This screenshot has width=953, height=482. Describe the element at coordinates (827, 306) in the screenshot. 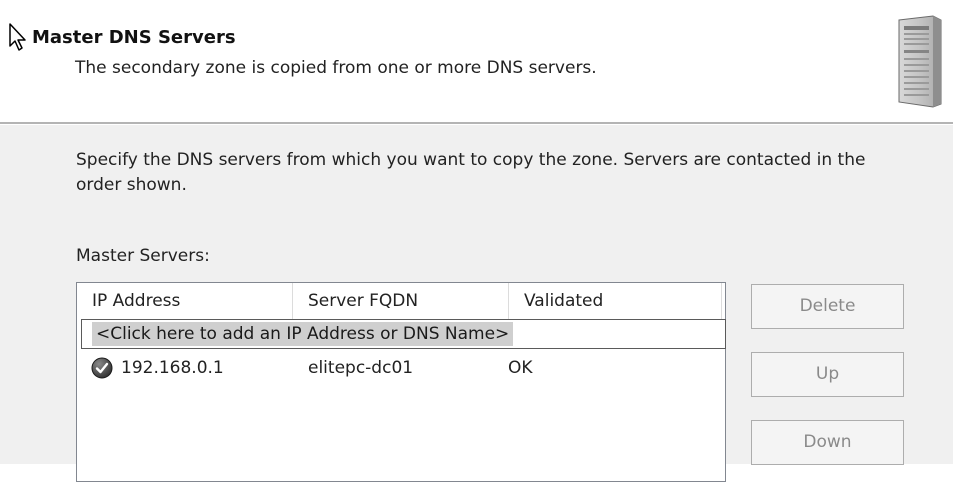

I see `delete-button: Delete` at that location.